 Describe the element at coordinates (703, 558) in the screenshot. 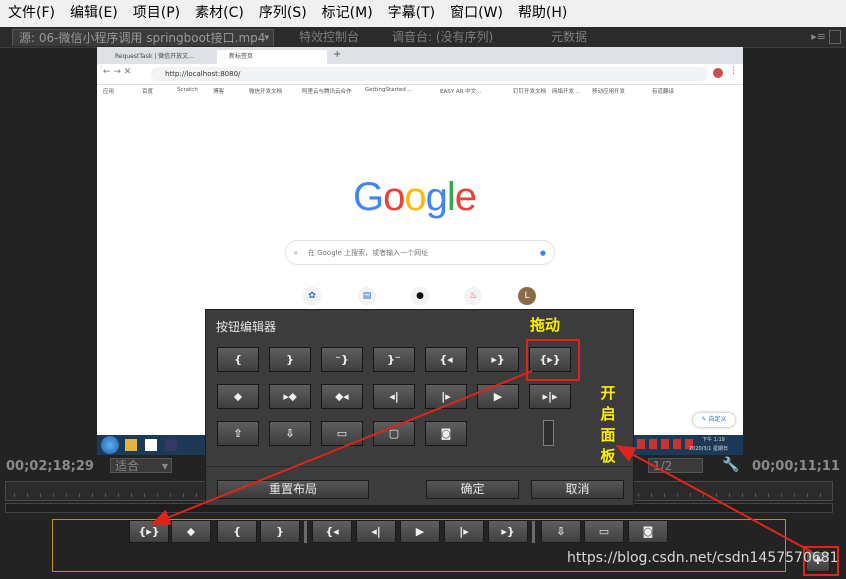

I see `watermark: https://blog.csdn.net/csdn1457570681` at that location.